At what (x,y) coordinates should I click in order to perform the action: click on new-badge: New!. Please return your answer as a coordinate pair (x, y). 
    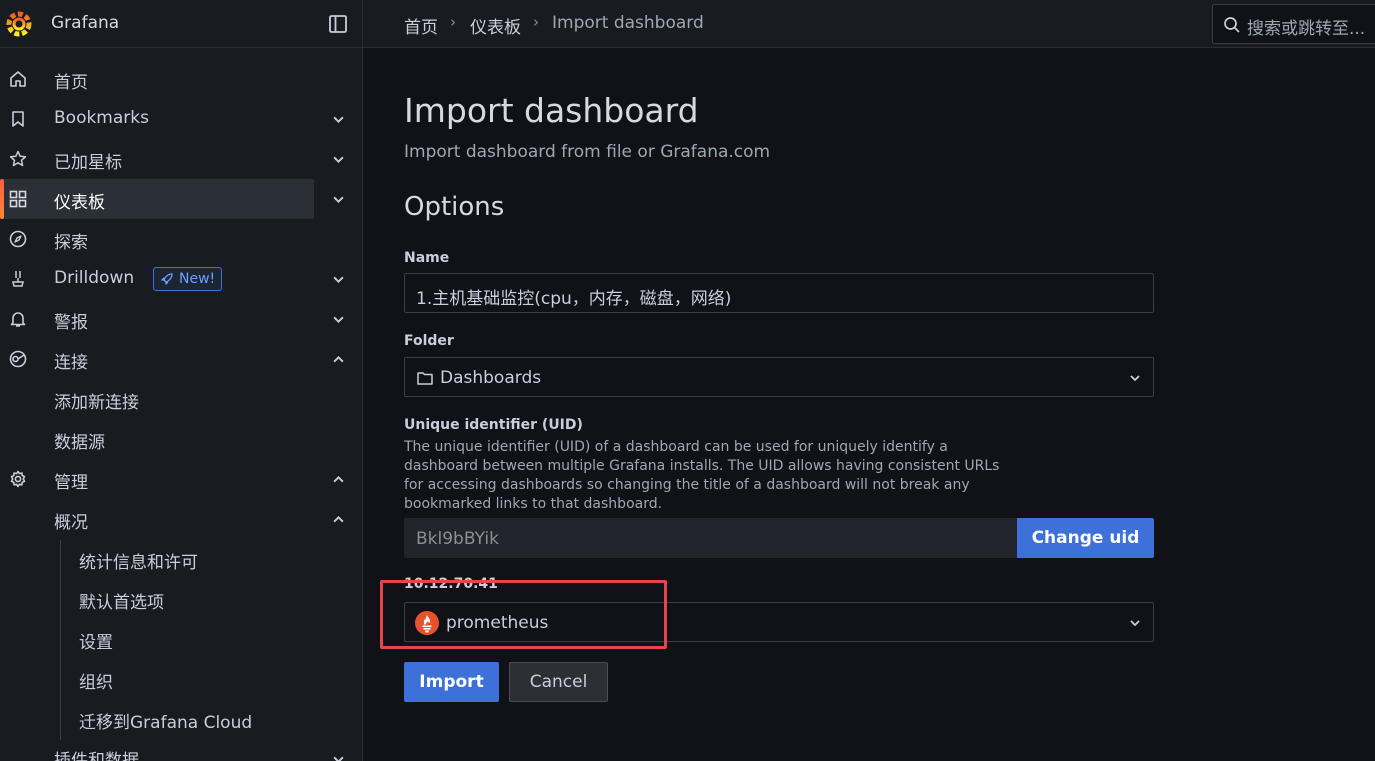
    Looking at the image, I should click on (188, 279).